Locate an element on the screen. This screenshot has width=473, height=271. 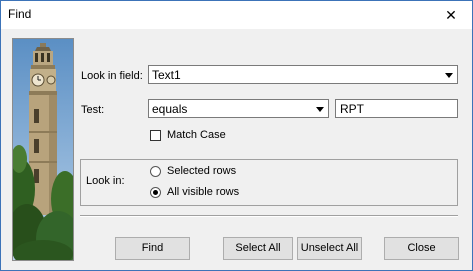
selected-rows-radio is located at coordinates (155, 171).